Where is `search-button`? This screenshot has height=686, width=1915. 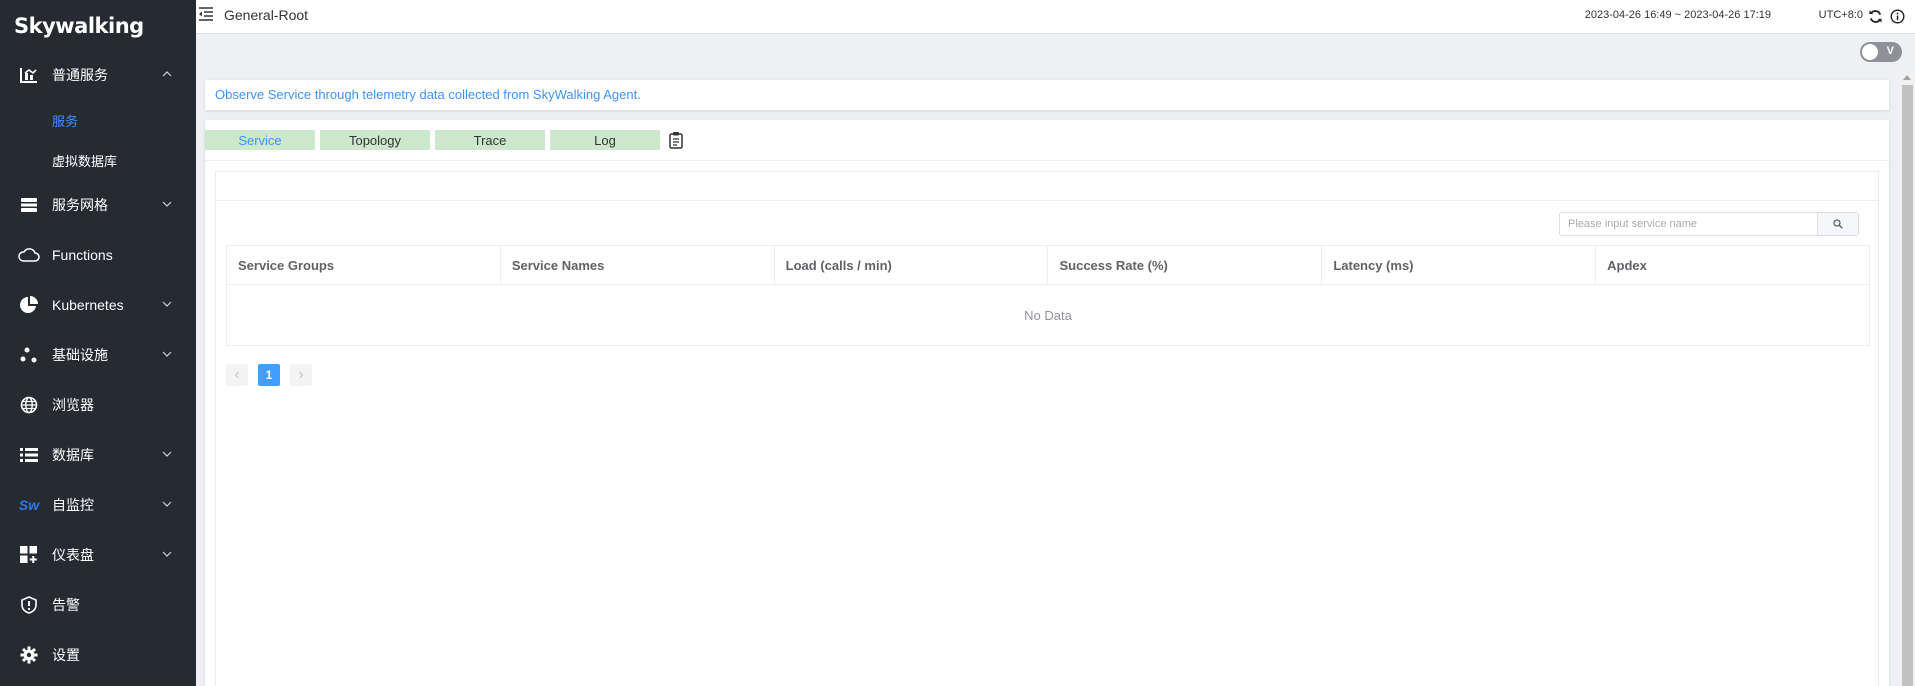
search-button is located at coordinates (1837, 224).